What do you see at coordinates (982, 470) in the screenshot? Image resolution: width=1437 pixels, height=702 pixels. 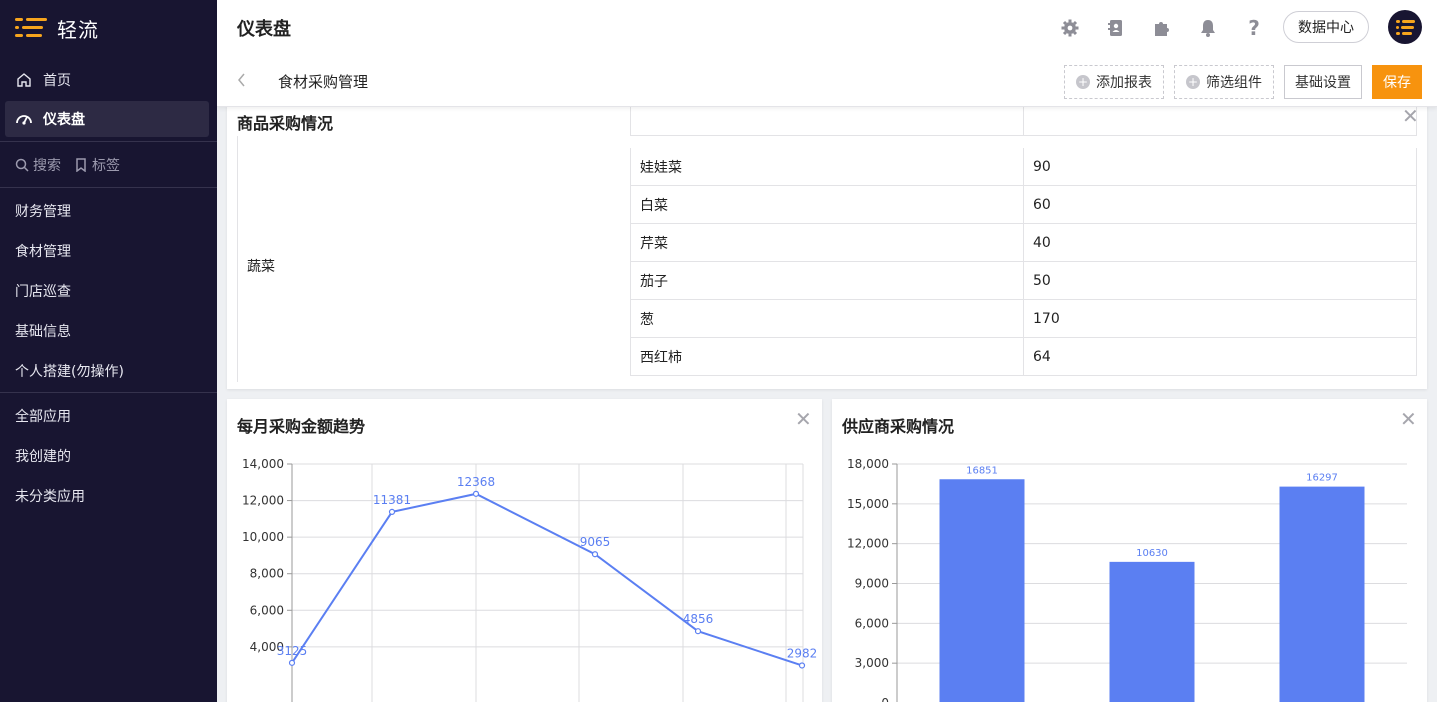 I see `data-label: 16851` at bounding box center [982, 470].